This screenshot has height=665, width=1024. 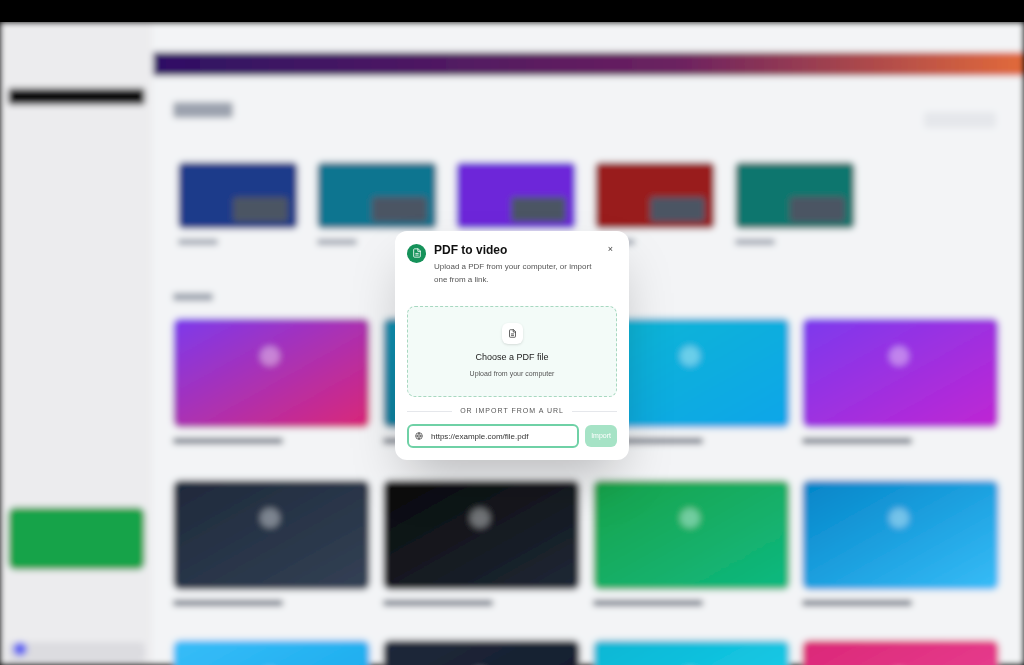 I want to click on url-field: https://example.com/file.pdf, so click(x=493, y=436).